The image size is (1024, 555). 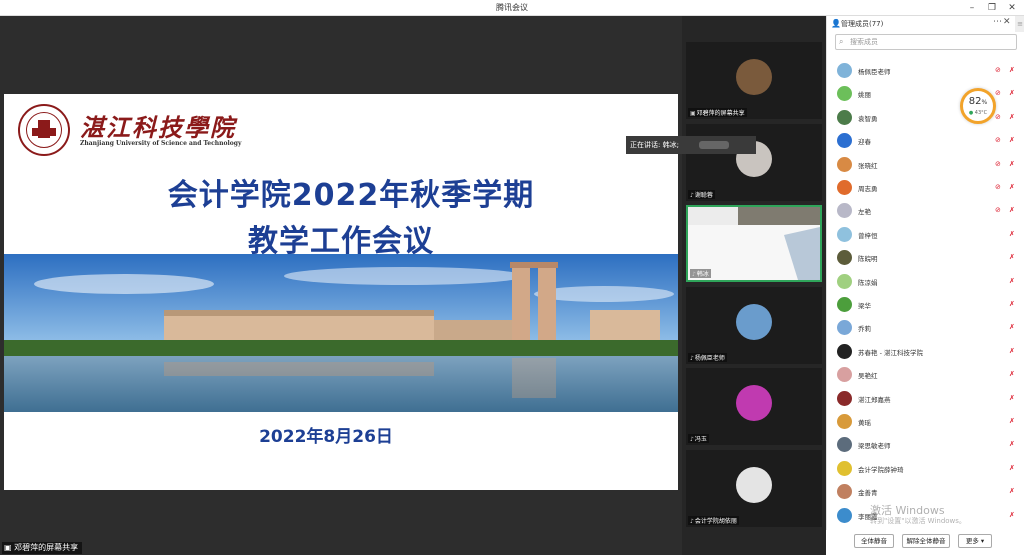 I want to click on member-row: 湛江郑嘉燕 ✗, so click(x=925, y=399).